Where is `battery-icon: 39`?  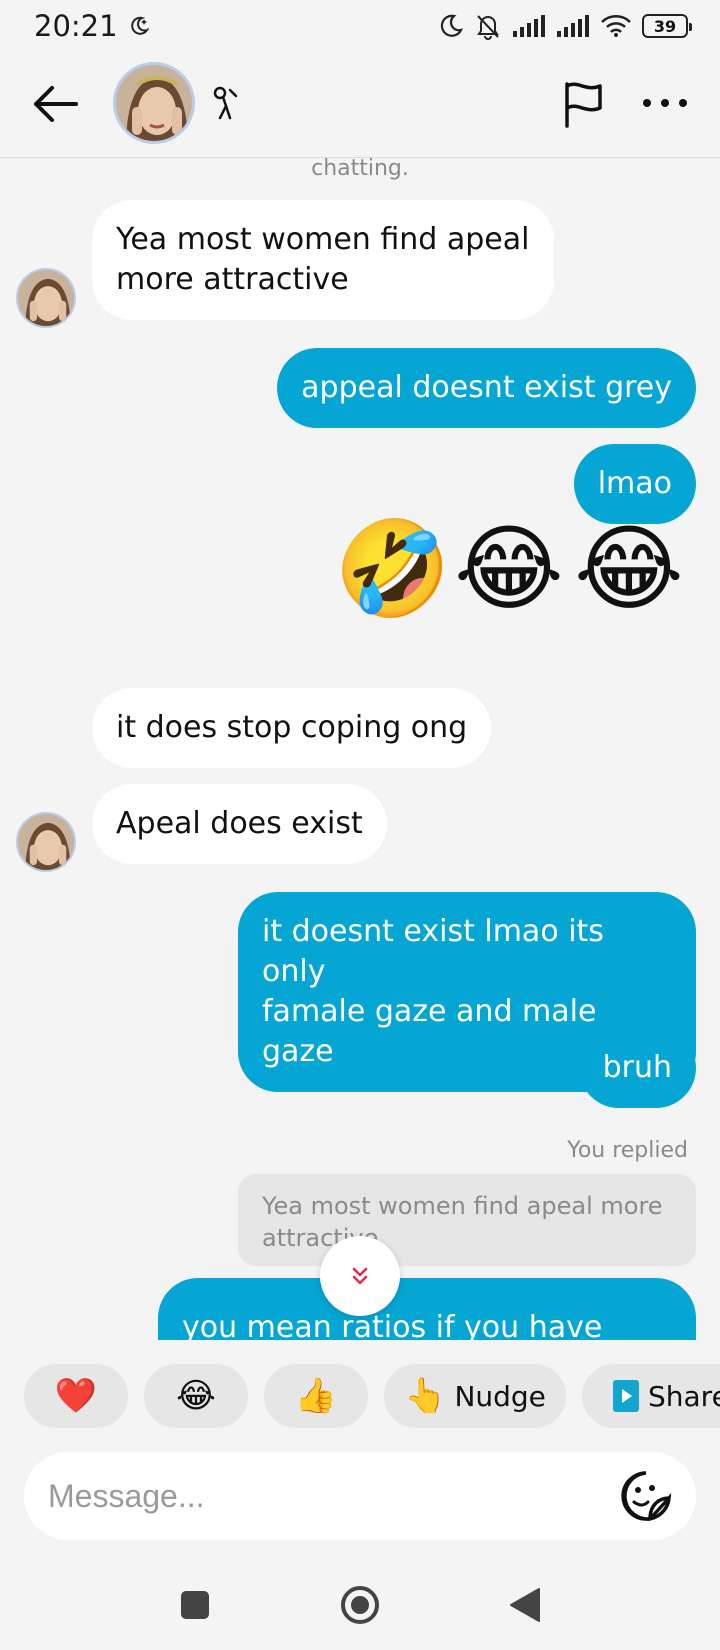
battery-icon: 39 is located at coordinates (667, 26).